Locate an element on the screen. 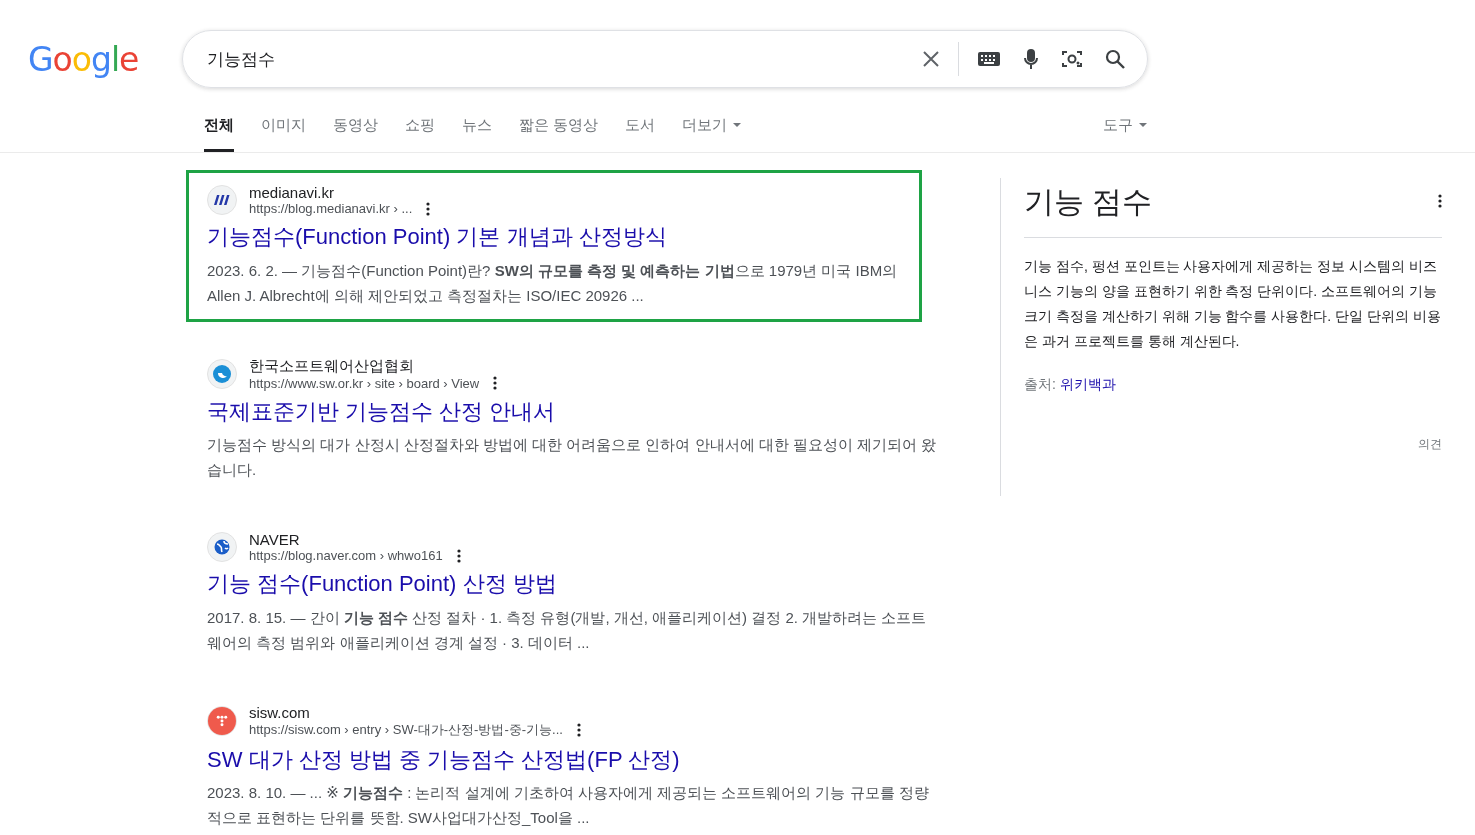  close-icon is located at coordinates (931, 59).